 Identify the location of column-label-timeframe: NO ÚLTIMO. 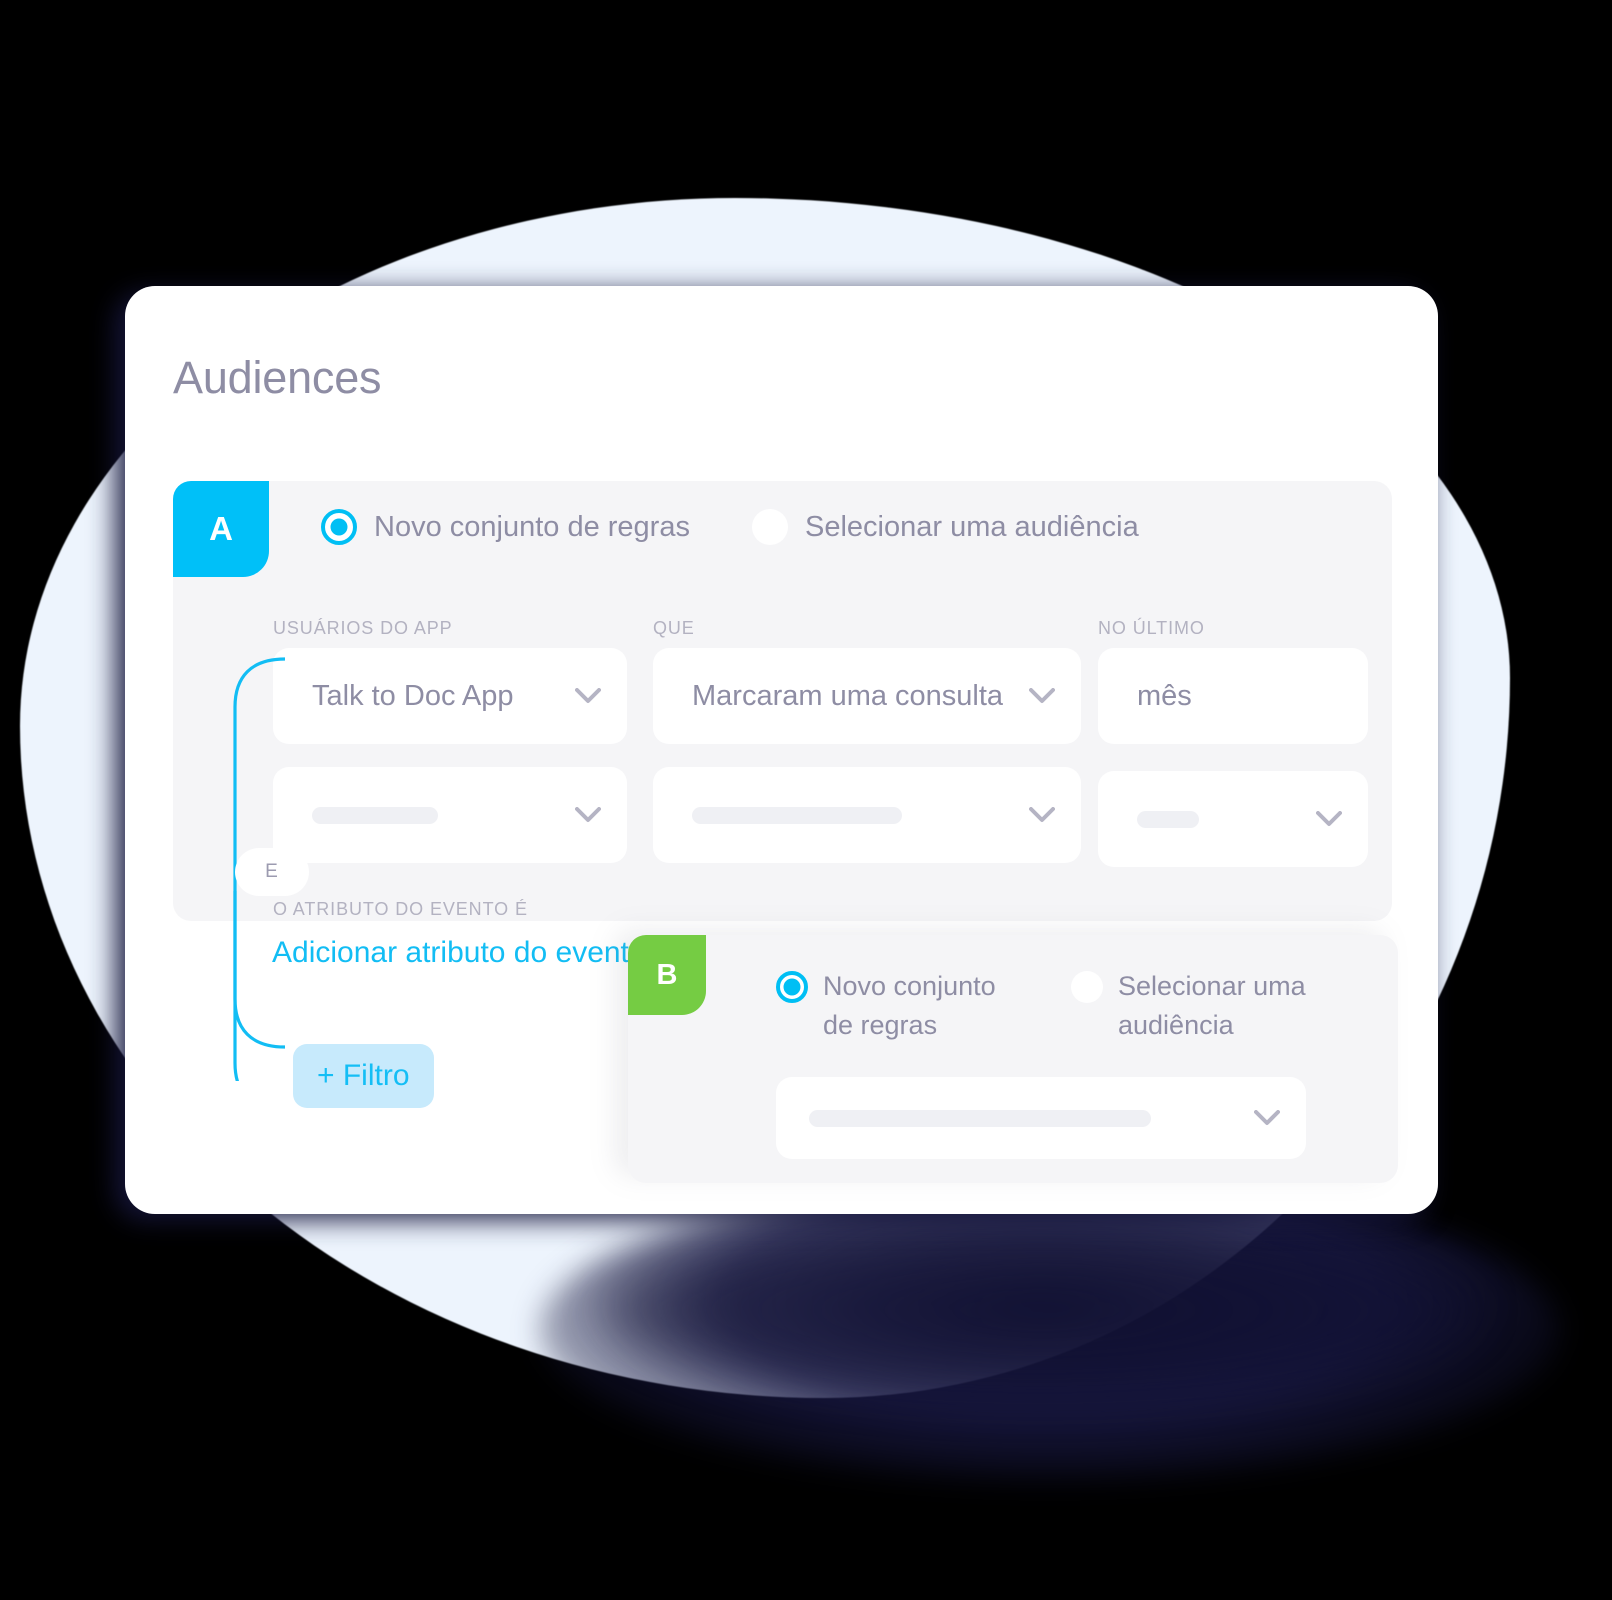
(1151, 628).